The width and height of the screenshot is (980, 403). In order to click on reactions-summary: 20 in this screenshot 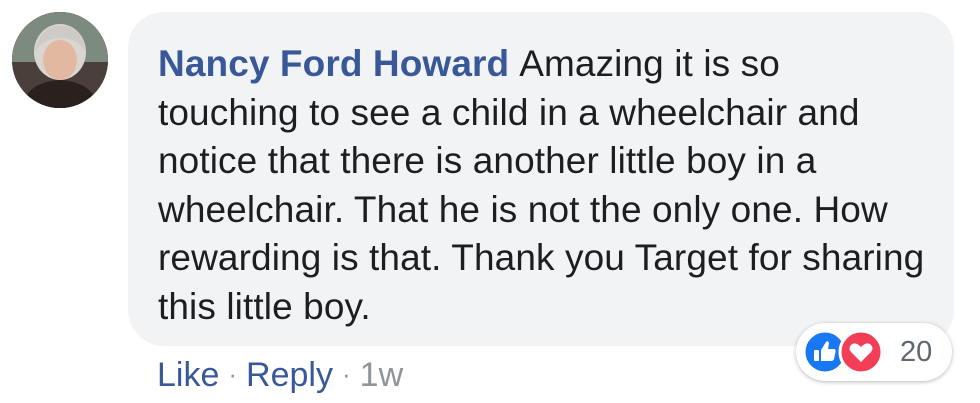, I will do `click(874, 352)`.